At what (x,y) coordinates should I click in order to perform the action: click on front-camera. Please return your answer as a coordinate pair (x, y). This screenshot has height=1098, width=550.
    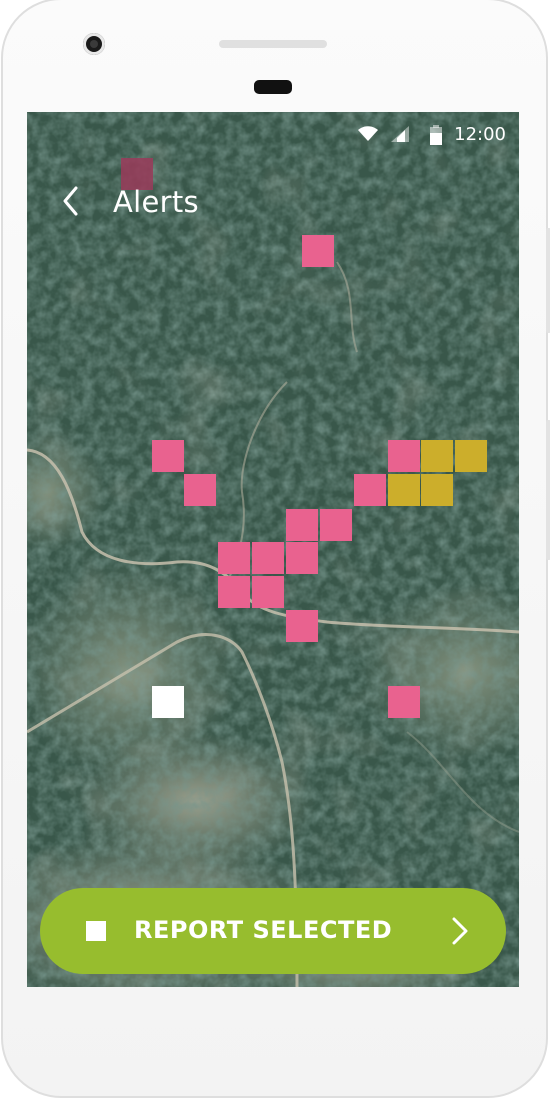
    Looking at the image, I should click on (94, 44).